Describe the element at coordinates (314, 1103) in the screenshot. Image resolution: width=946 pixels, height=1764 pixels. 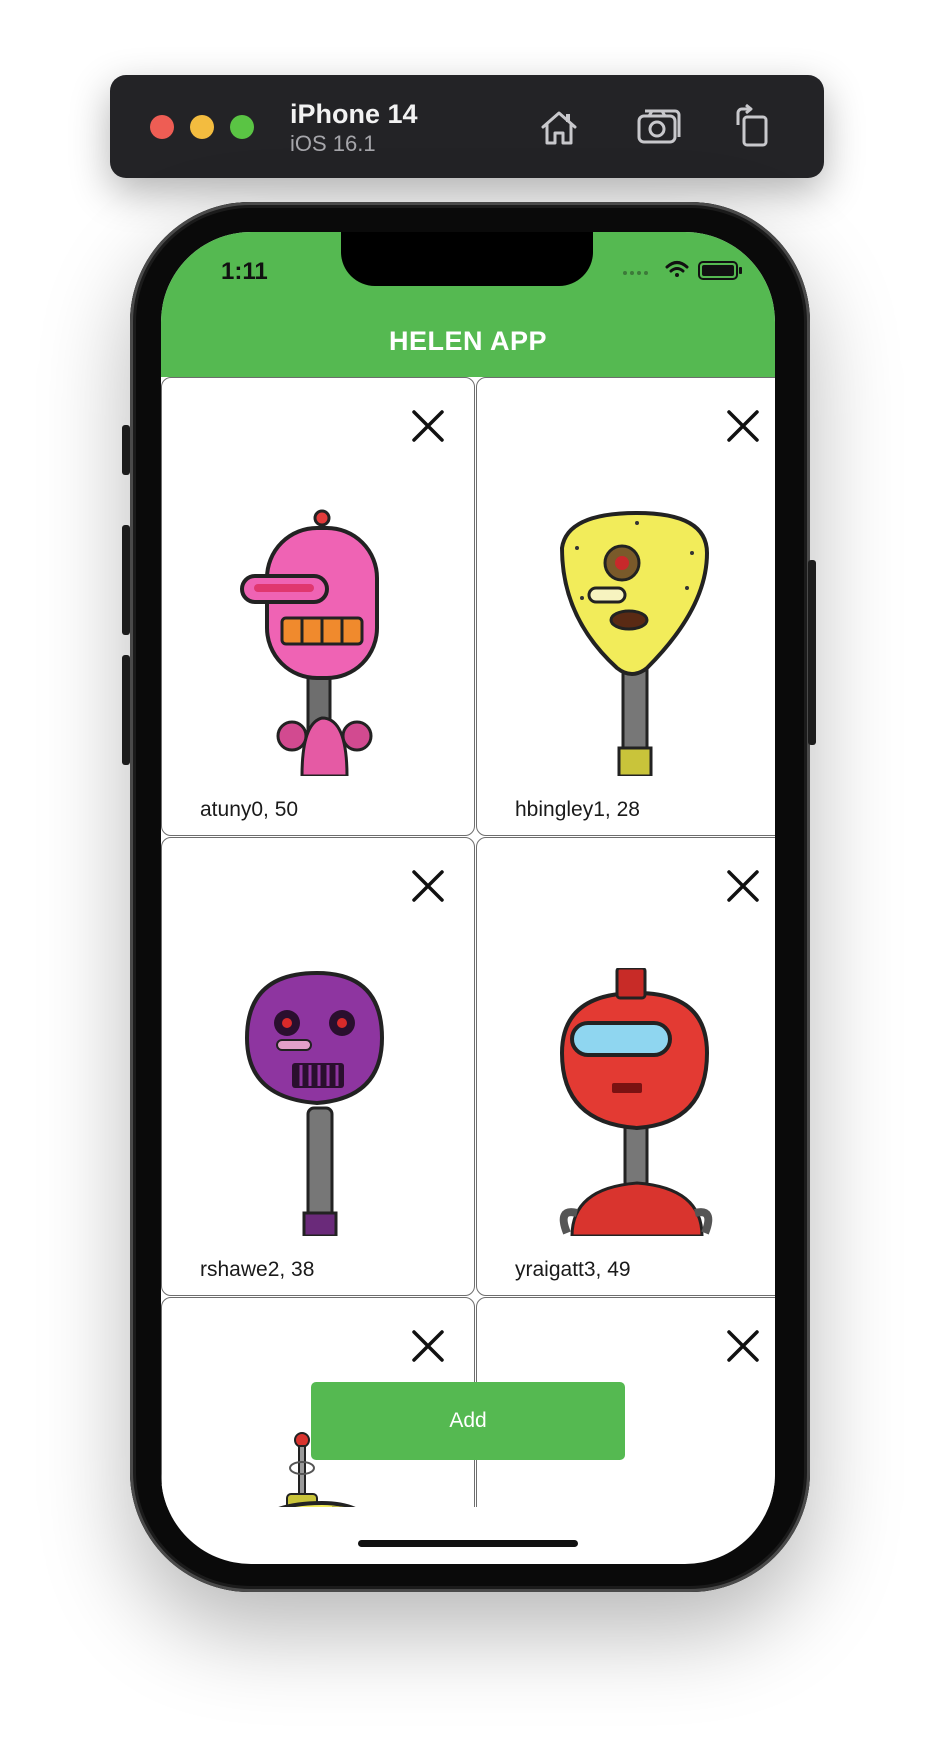
I see `purple-robot-avatar` at that location.